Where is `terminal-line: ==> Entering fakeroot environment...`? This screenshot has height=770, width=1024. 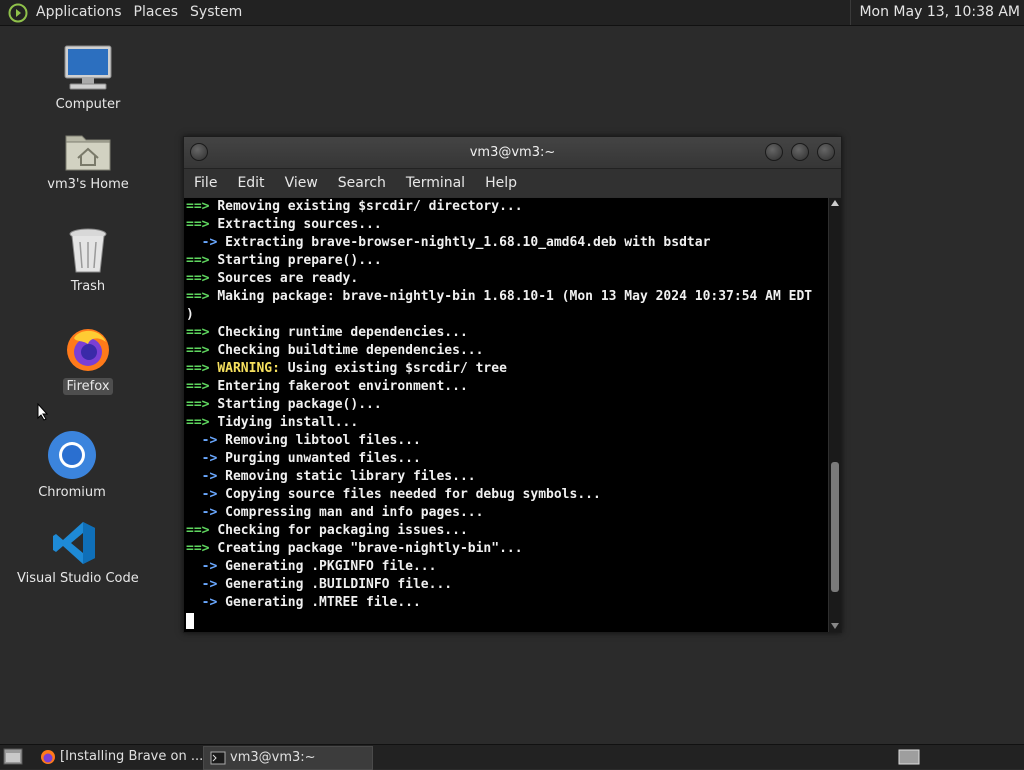
terminal-line: ==> Entering fakeroot environment... is located at coordinates (506, 387).